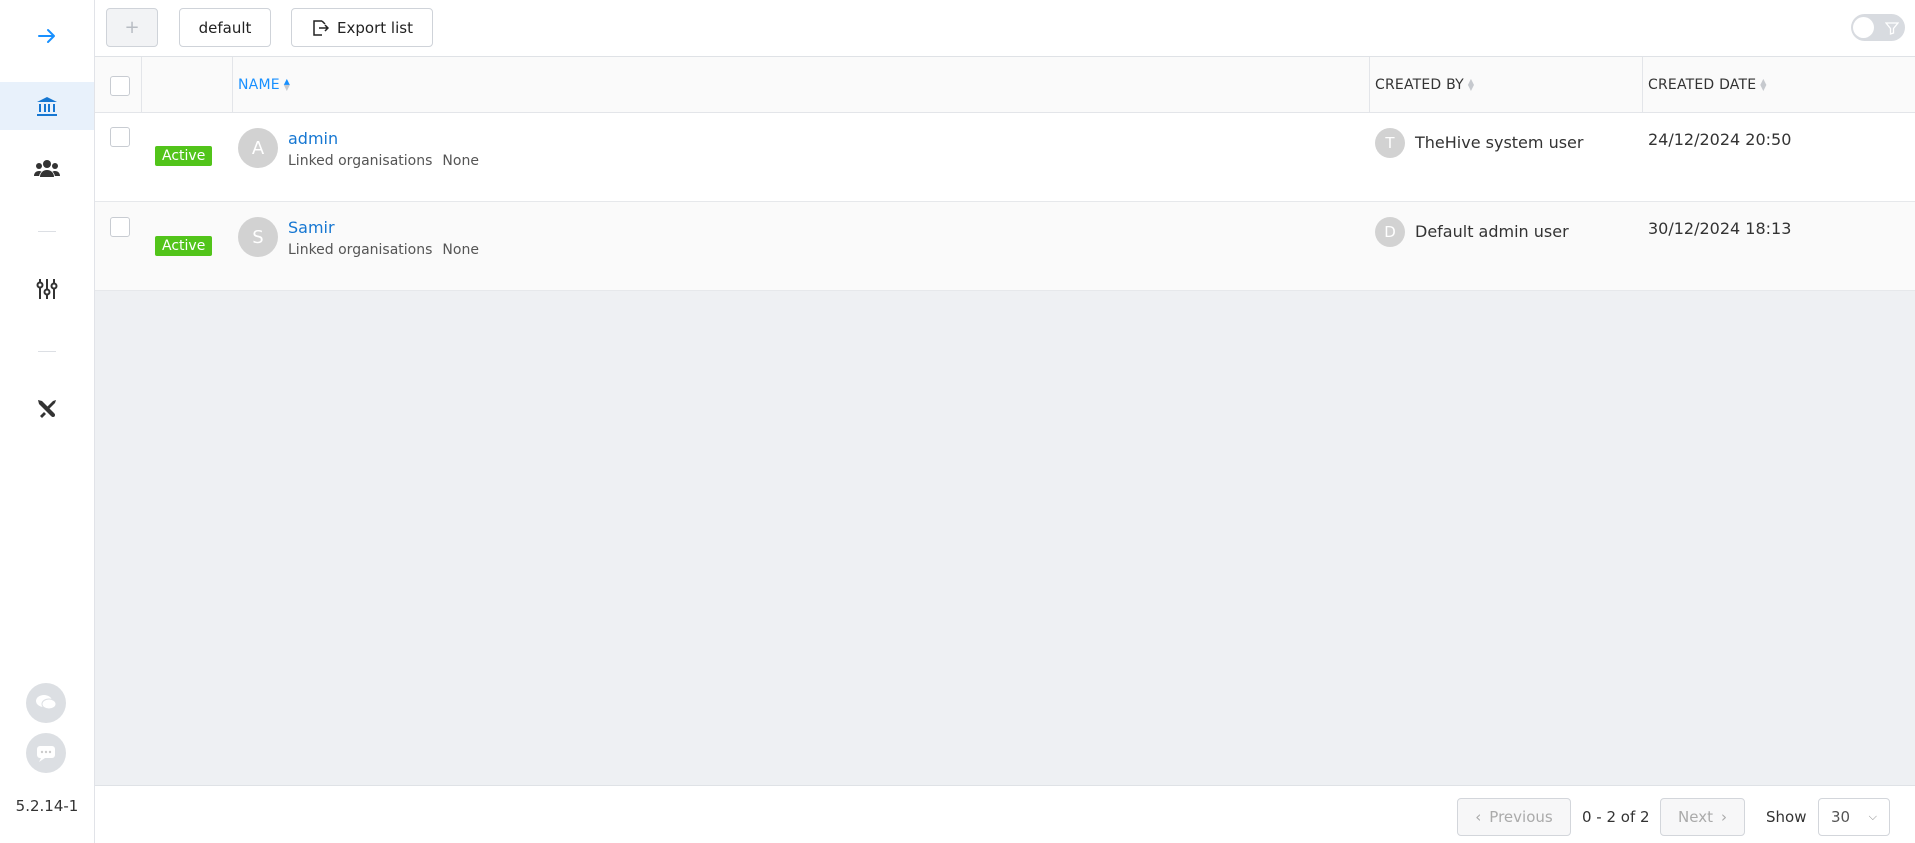 The width and height of the screenshot is (1915, 843). What do you see at coordinates (47, 806) in the screenshot?
I see `app-version: 5.2.14-1` at bounding box center [47, 806].